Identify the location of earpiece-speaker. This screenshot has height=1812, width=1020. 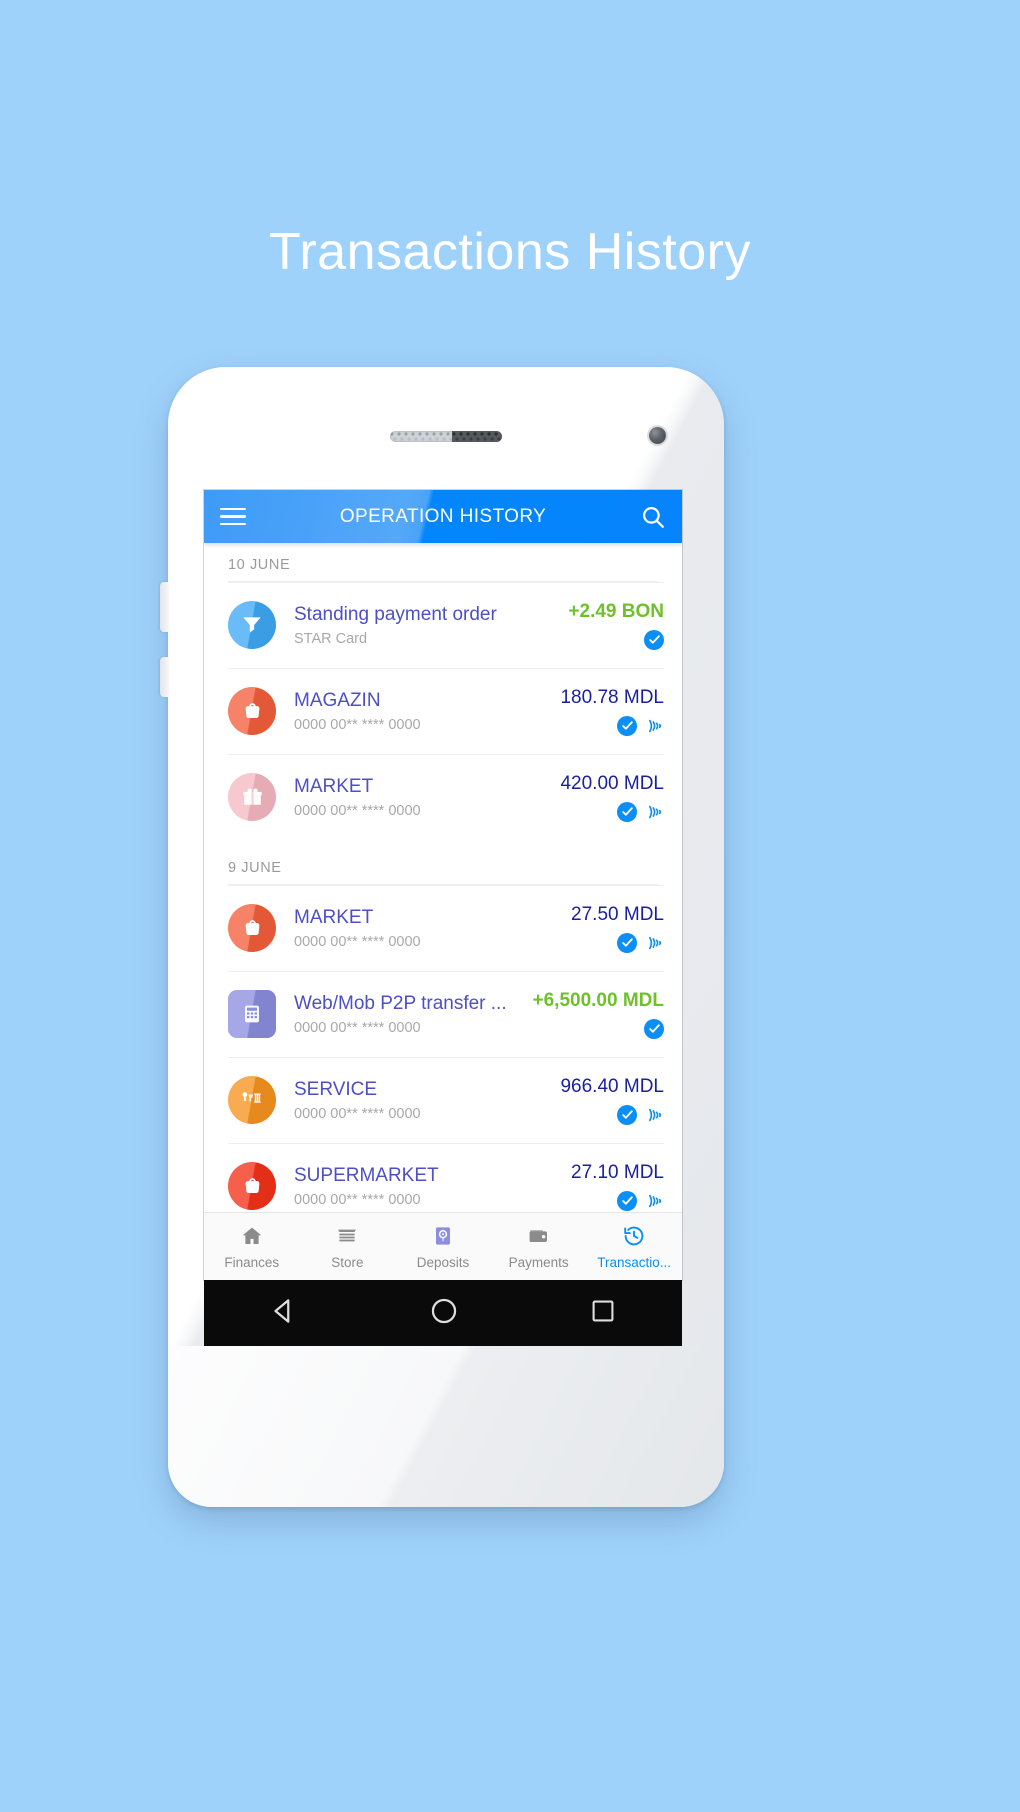
(446, 436).